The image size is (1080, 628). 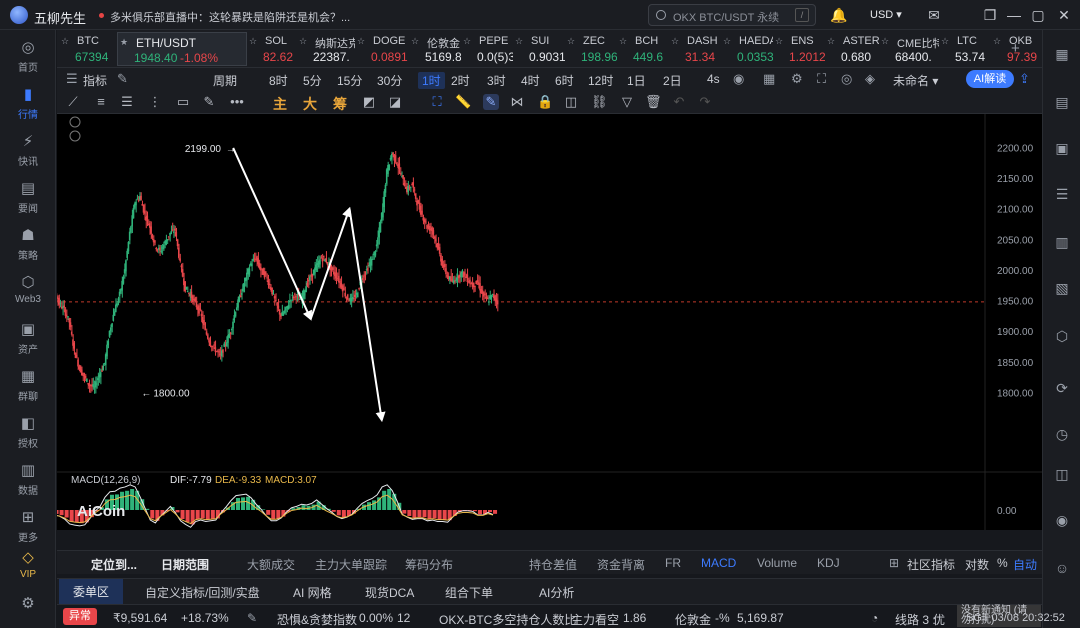 What do you see at coordinates (1062, 242) in the screenshot?
I see `bar-chart-icon: ▥` at bounding box center [1062, 242].